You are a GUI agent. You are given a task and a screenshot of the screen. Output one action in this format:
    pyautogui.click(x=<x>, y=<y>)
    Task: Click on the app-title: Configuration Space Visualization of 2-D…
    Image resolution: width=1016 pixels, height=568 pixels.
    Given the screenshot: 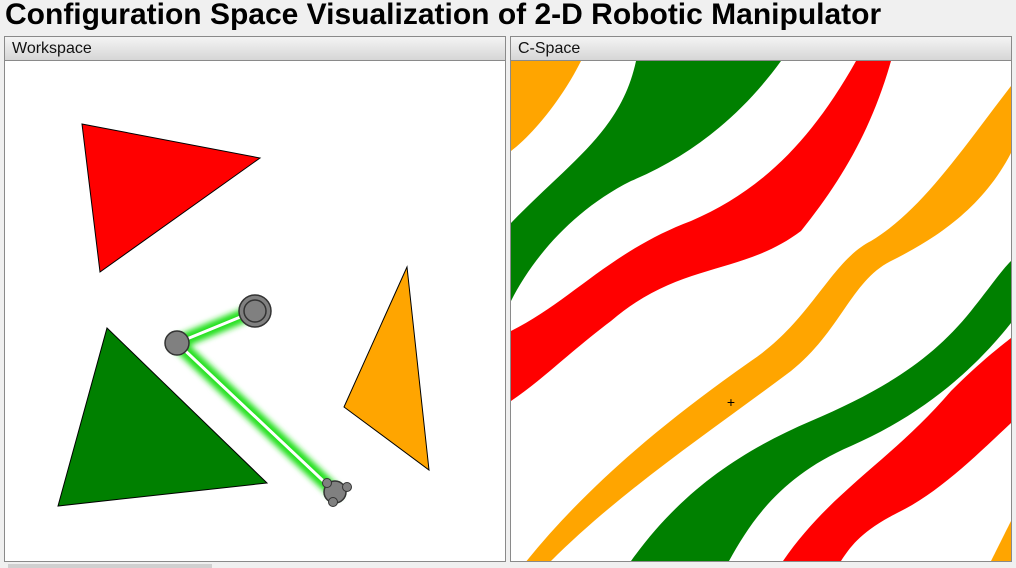 What is the action you would take?
    pyautogui.click(x=443, y=15)
    